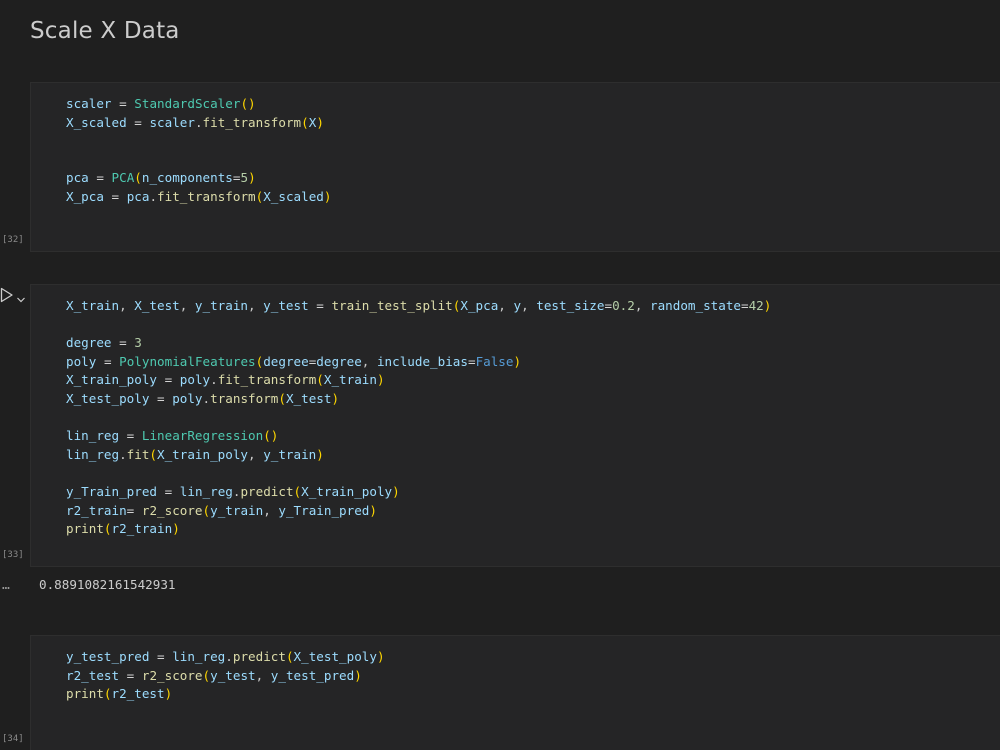 The height and width of the screenshot is (750, 1000). I want to click on run-cell-button, so click(7, 295).